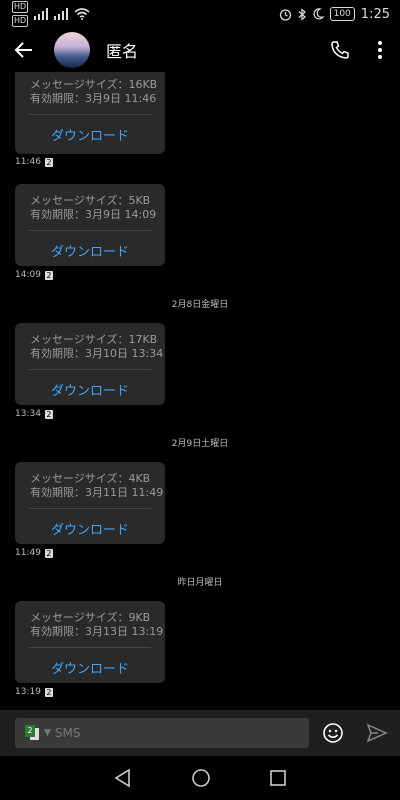 The width and height of the screenshot is (400, 800). What do you see at coordinates (72, 50) in the screenshot?
I see `contact-avatar` at bounding box center [72, 50].